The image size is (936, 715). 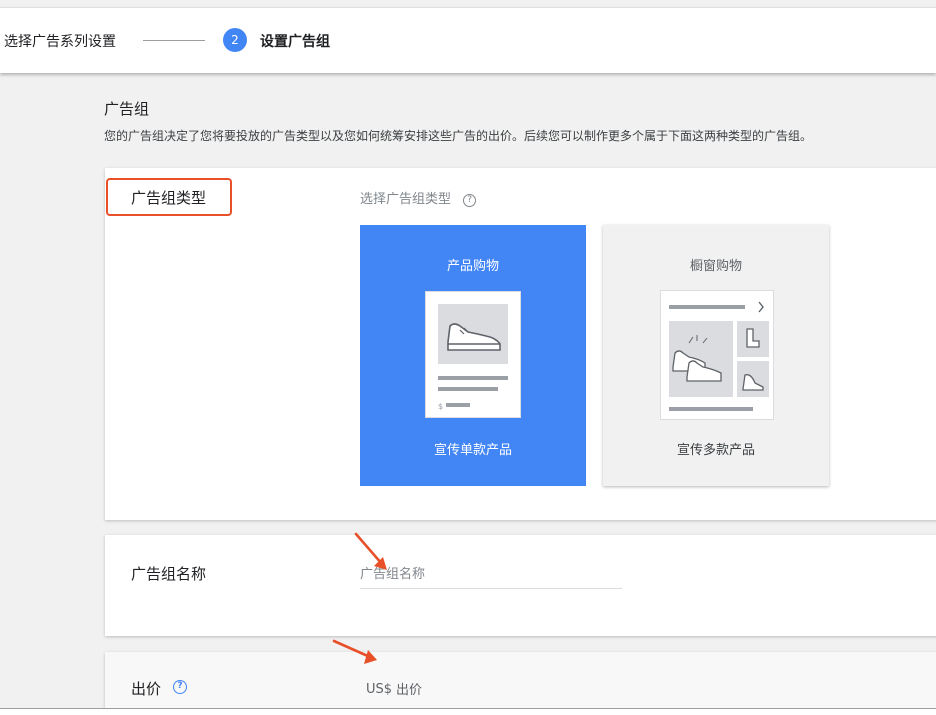 I want to click on highlight-box, so click(x=169, y=197).